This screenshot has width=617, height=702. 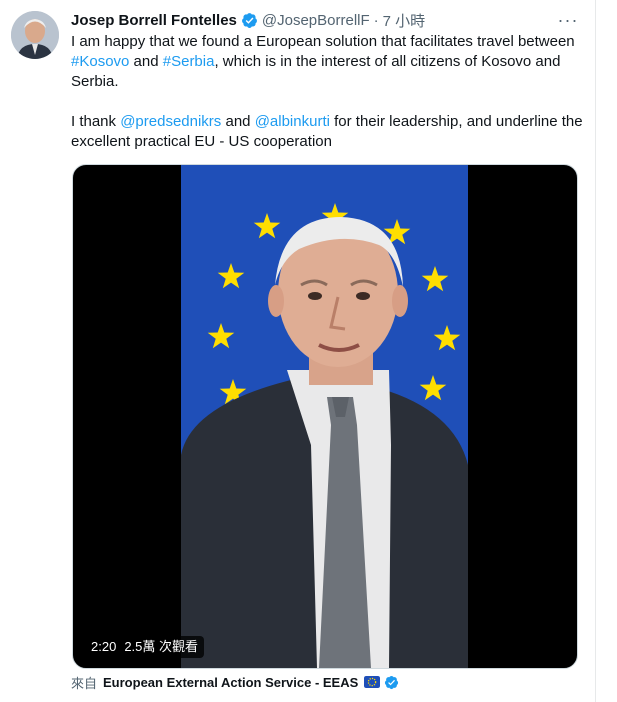 I want to click on author-avatar, so click(x=35, y=35).